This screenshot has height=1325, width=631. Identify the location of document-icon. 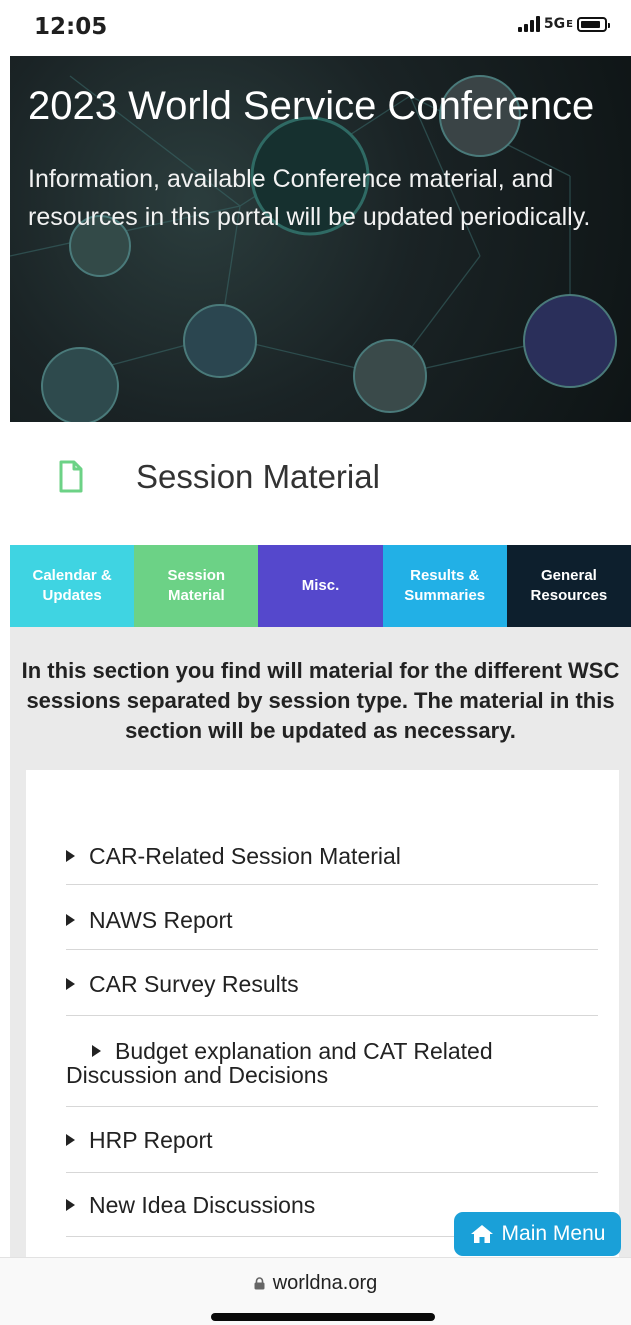
(71, 476).